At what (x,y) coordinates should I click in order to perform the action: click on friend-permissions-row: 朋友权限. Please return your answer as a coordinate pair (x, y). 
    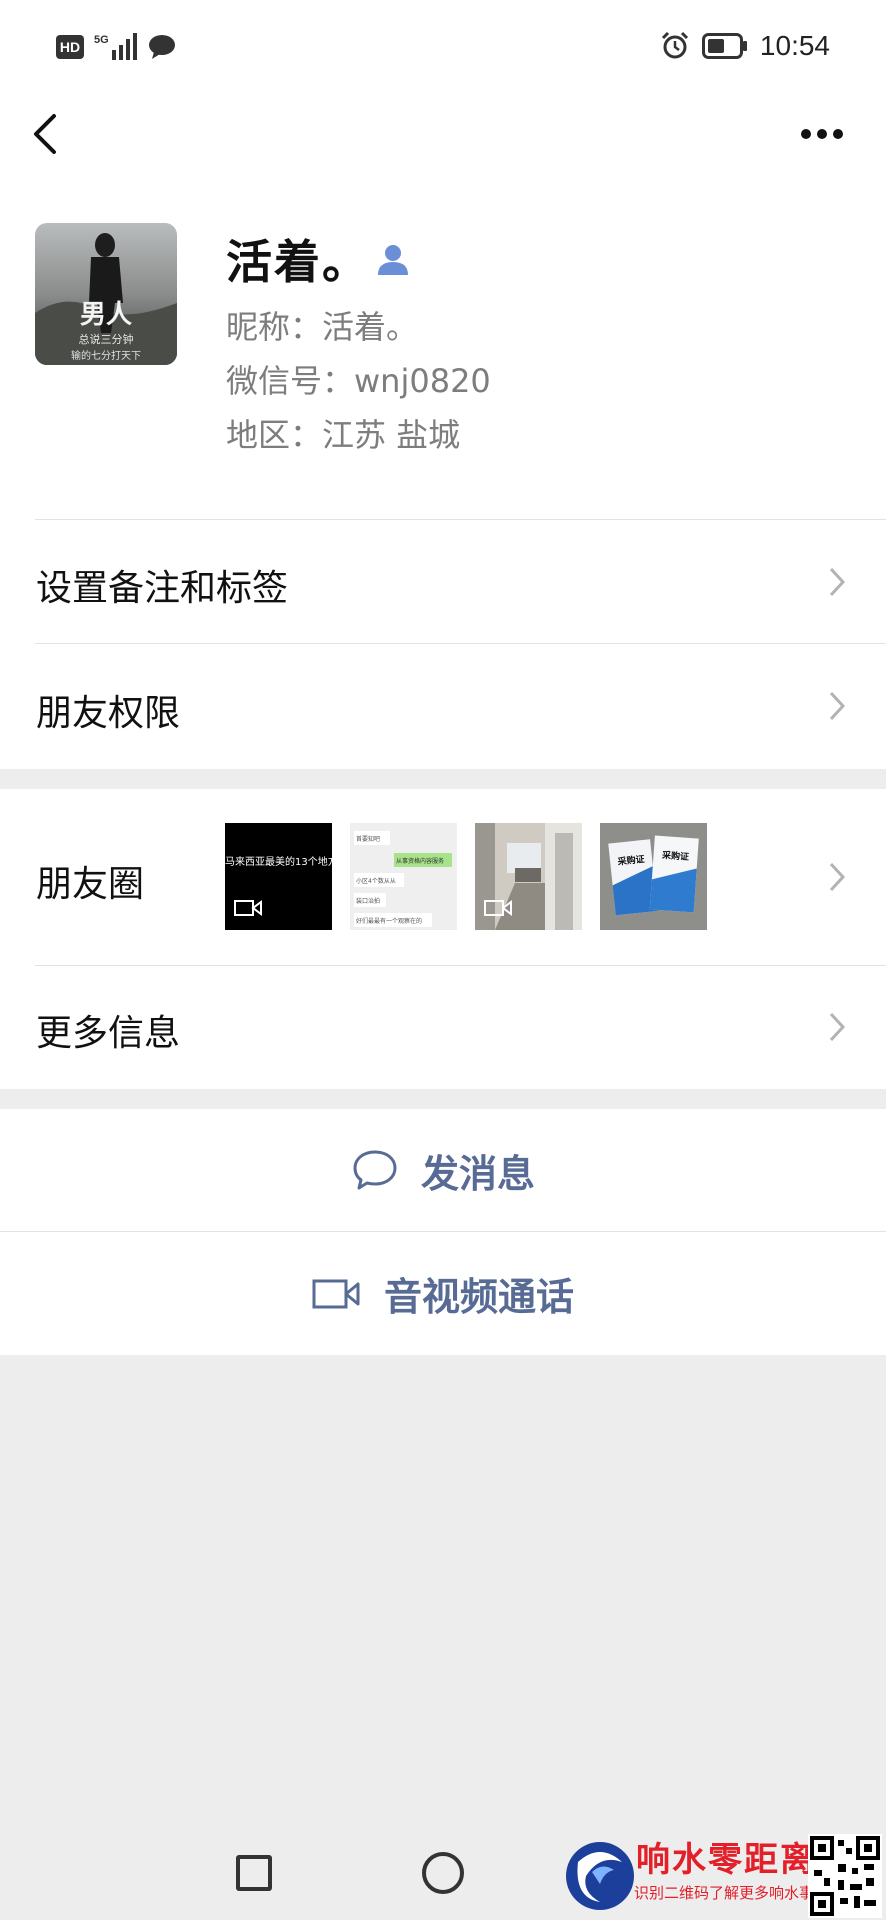
    Looking at the image, I should click on (443, 706).